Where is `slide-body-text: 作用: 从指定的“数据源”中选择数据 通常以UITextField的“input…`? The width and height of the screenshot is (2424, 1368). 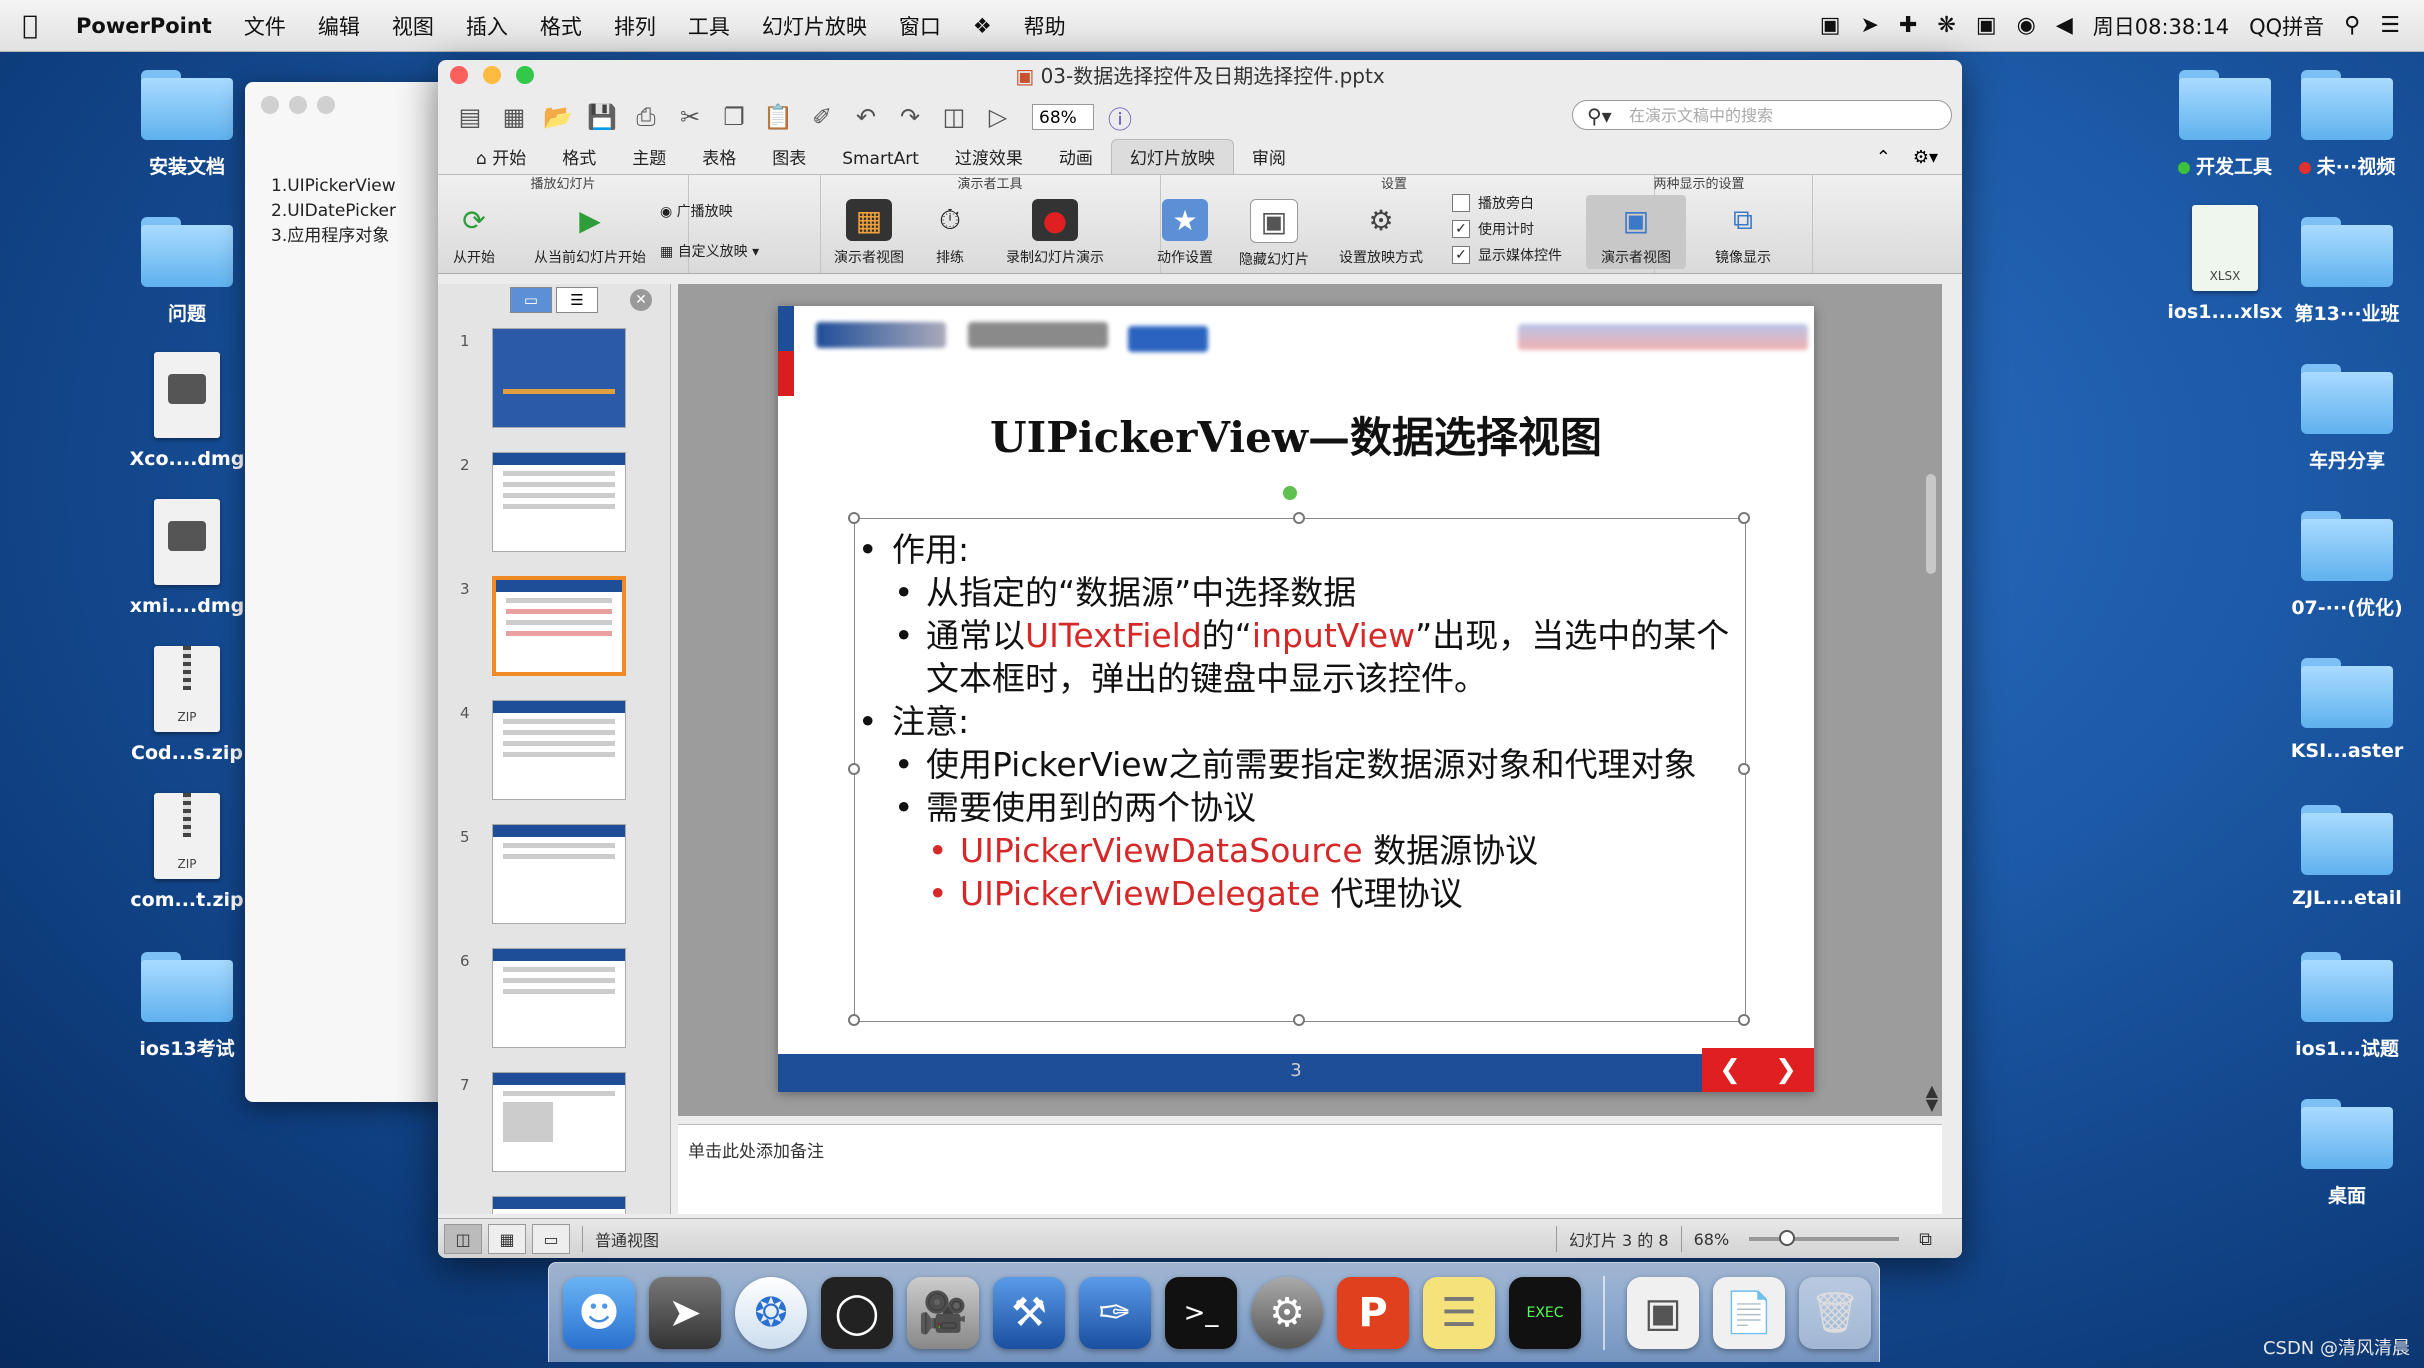 slide-body-text: 作用: 从指定的“数据源”中选择数据 通常以UITextField的“input… is located at coordinates (1302, 721).